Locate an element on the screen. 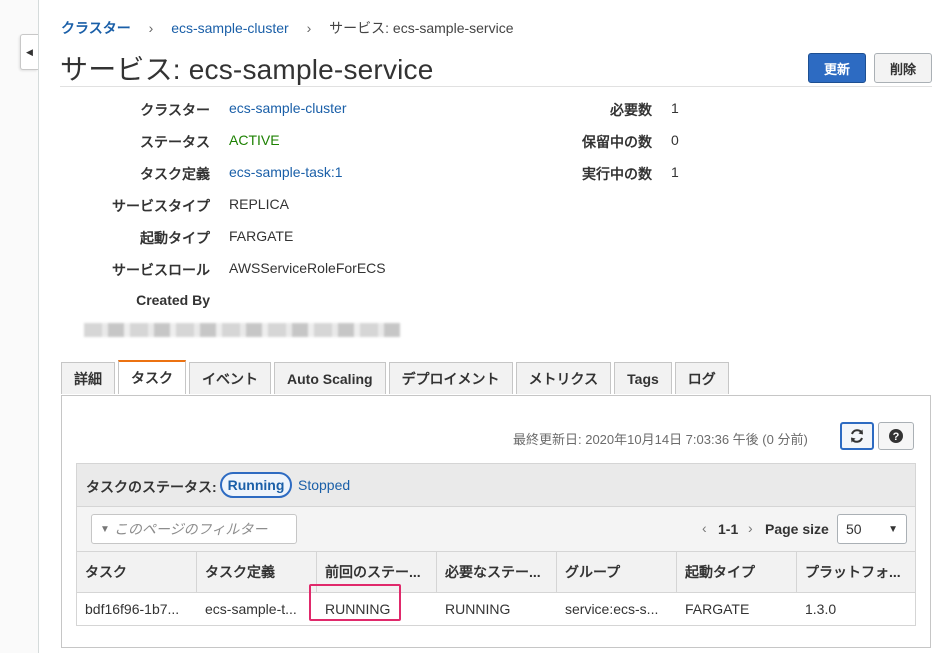  detail-value-pending-count: 0 is located at coordinates (675, 140).